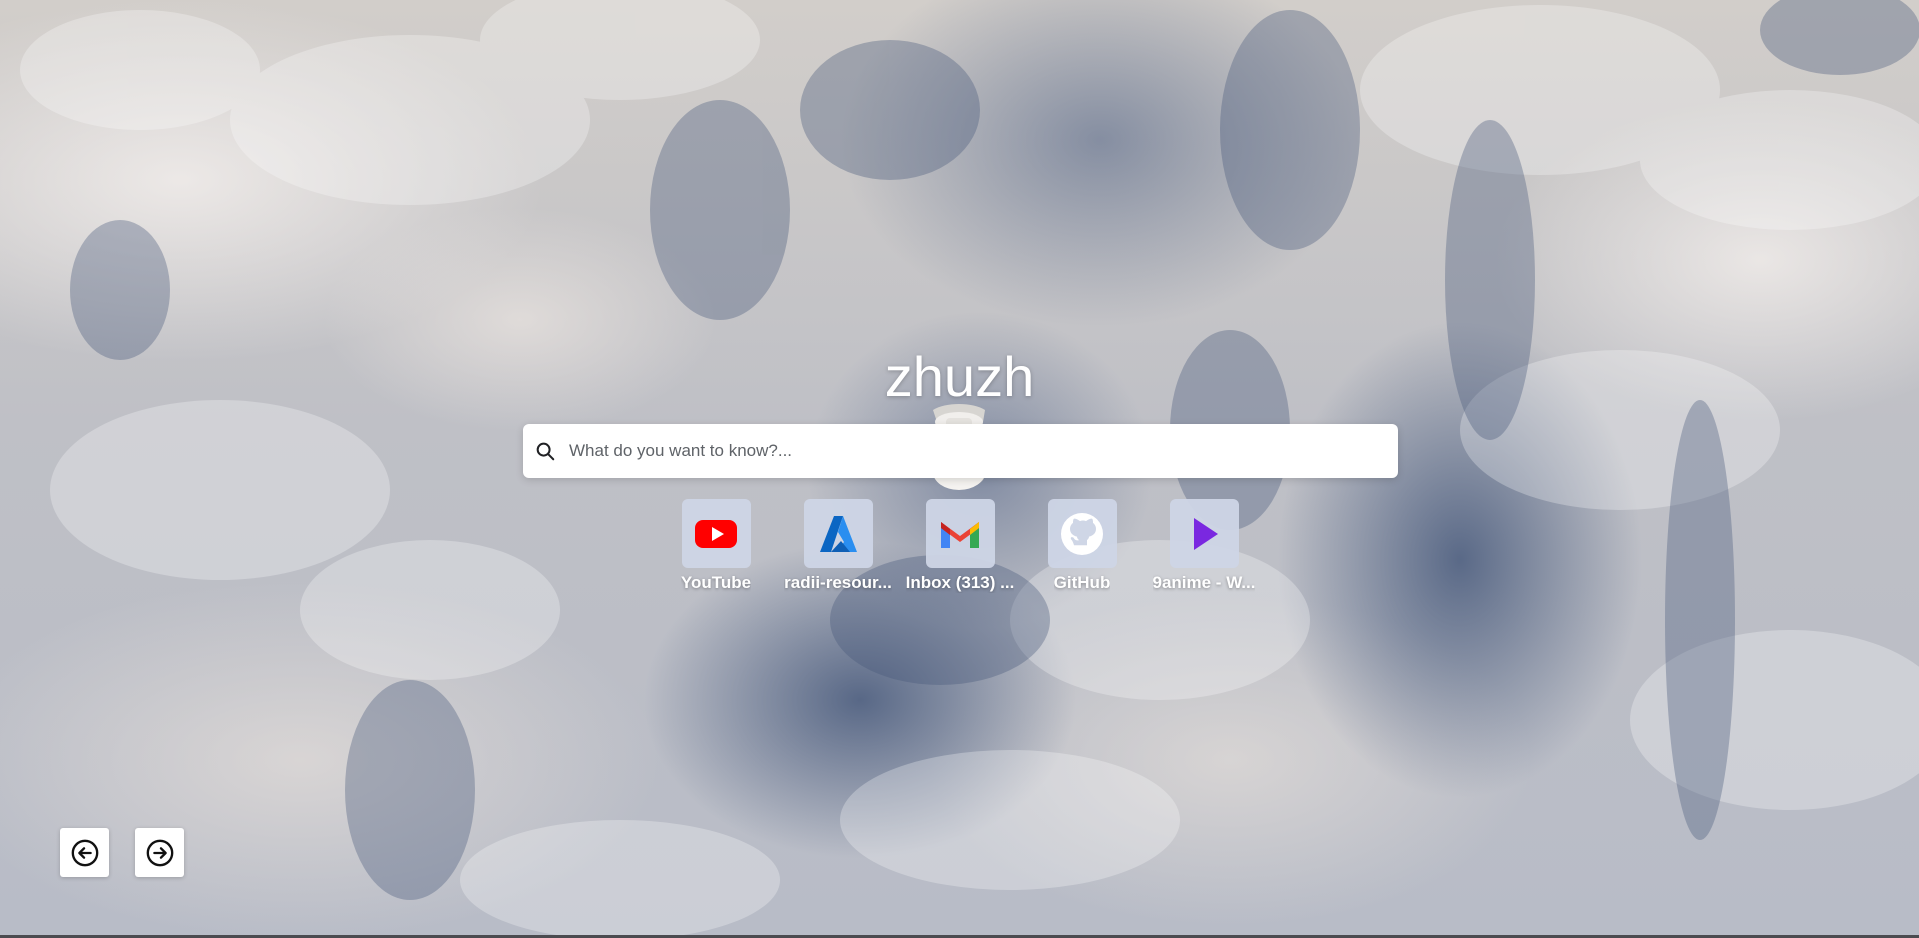 The width and height of the screenshot is (1919, 938). I want to click on arrow-left-circle-icon, so click(84, 852).